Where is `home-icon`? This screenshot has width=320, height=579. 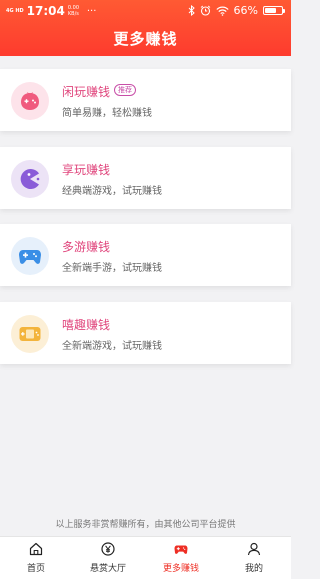 home-icon is located at coordinates (36, 549).